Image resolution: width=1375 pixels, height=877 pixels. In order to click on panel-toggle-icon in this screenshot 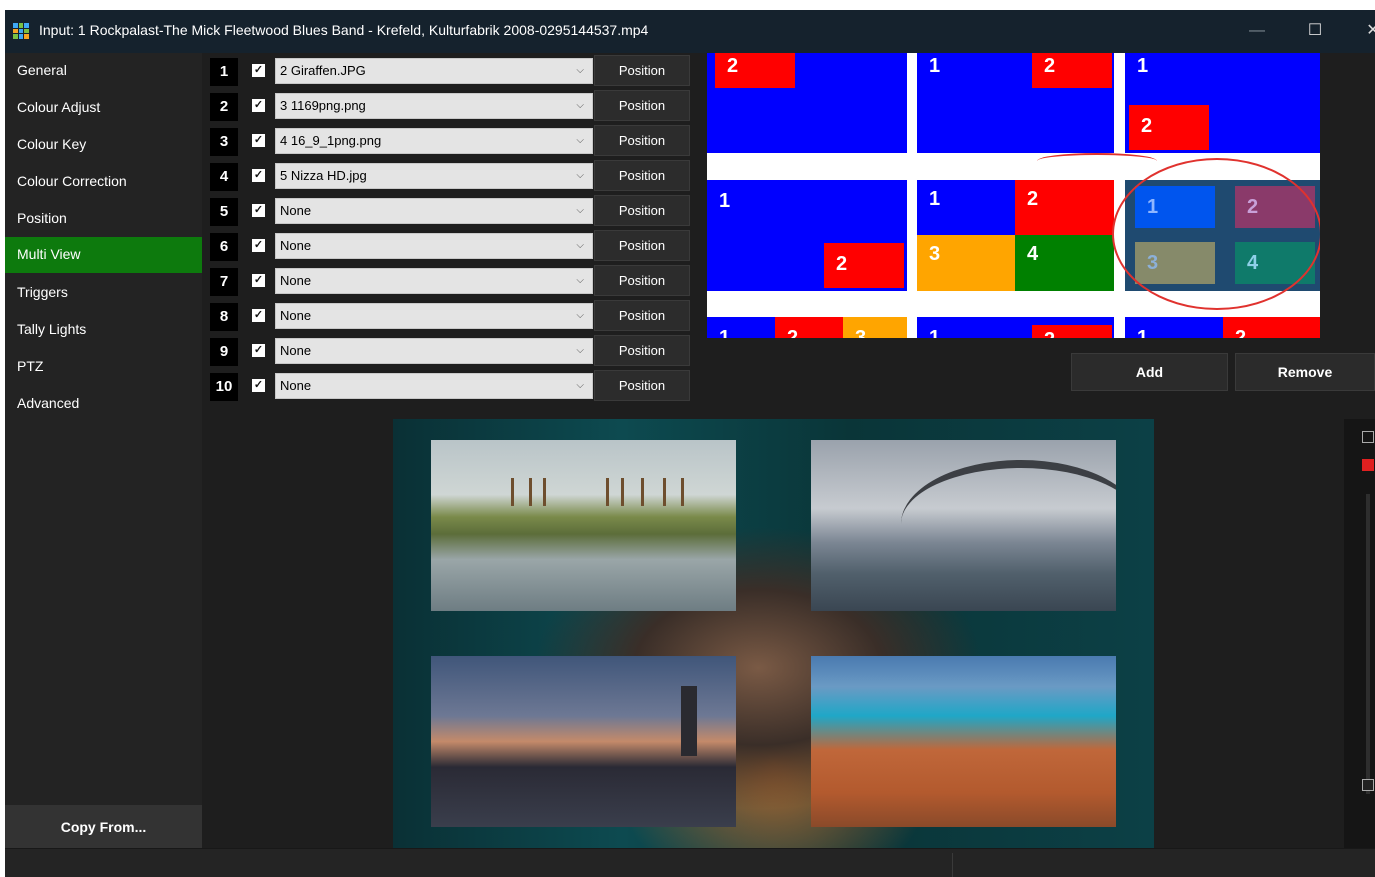, I will do `click(1368, 437)`.